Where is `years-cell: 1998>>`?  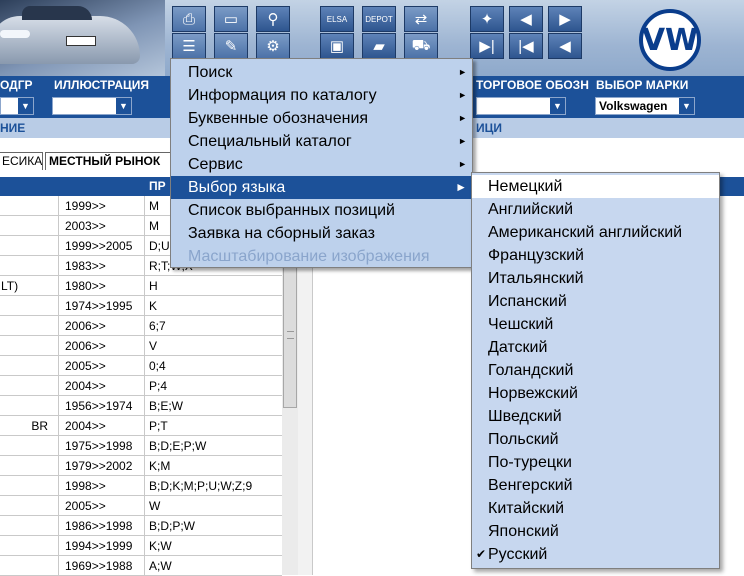
years-cell: 1998>> is located at coordinates (85, 486).